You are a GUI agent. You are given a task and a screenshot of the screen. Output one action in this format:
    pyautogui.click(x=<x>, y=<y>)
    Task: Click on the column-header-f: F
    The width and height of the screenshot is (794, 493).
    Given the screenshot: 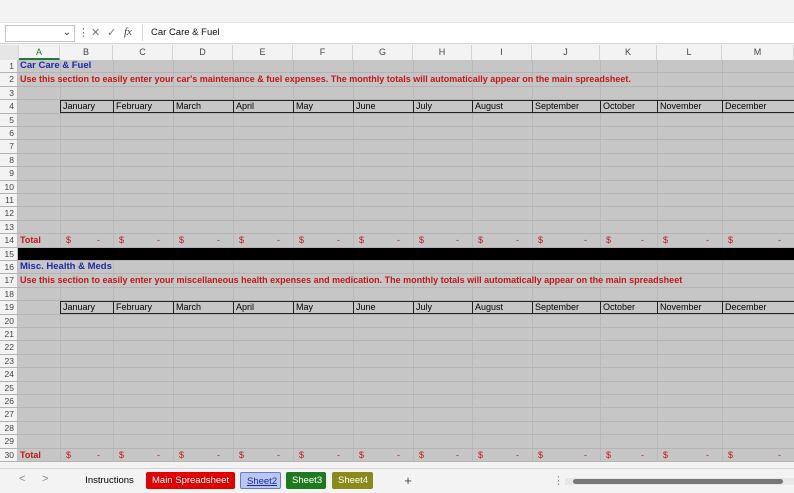 What is the action you would take?
    pyautogui.click(x=323, y=52)
    